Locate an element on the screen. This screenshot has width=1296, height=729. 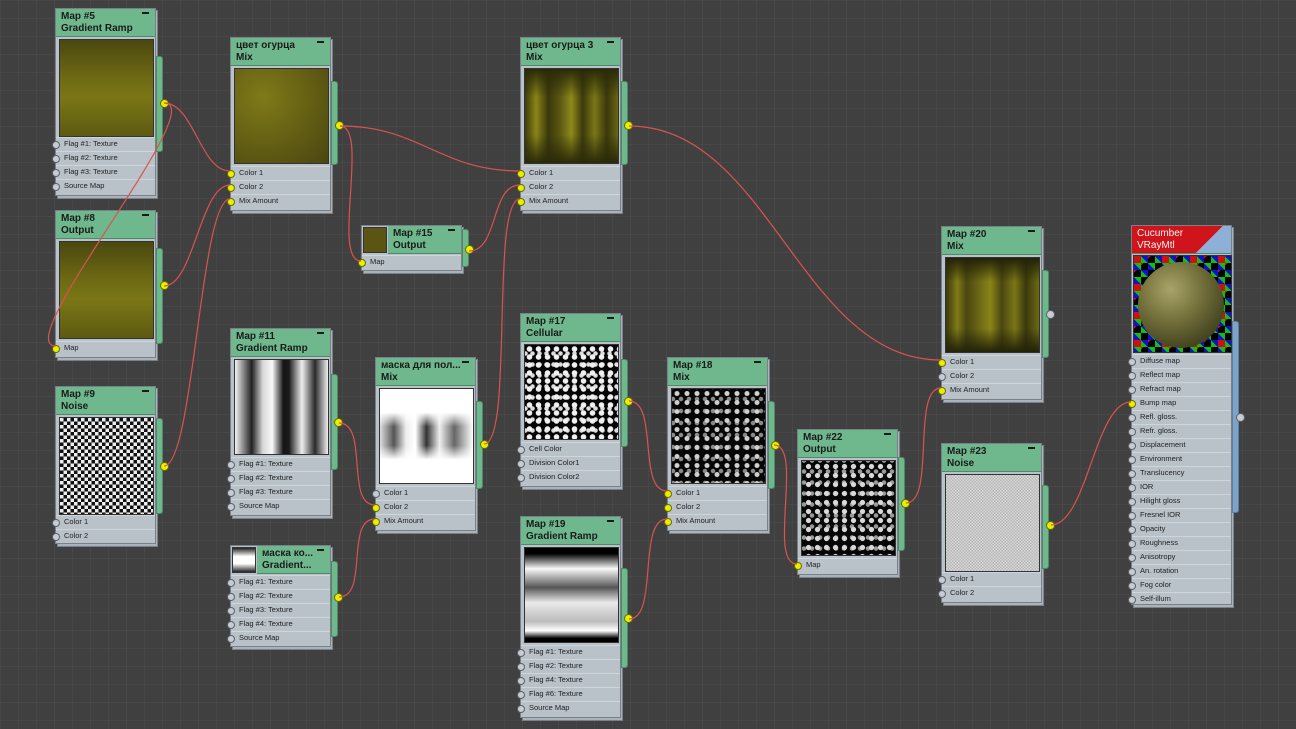
input-socket: Diffuse map is located at coordinates (1179, 361).